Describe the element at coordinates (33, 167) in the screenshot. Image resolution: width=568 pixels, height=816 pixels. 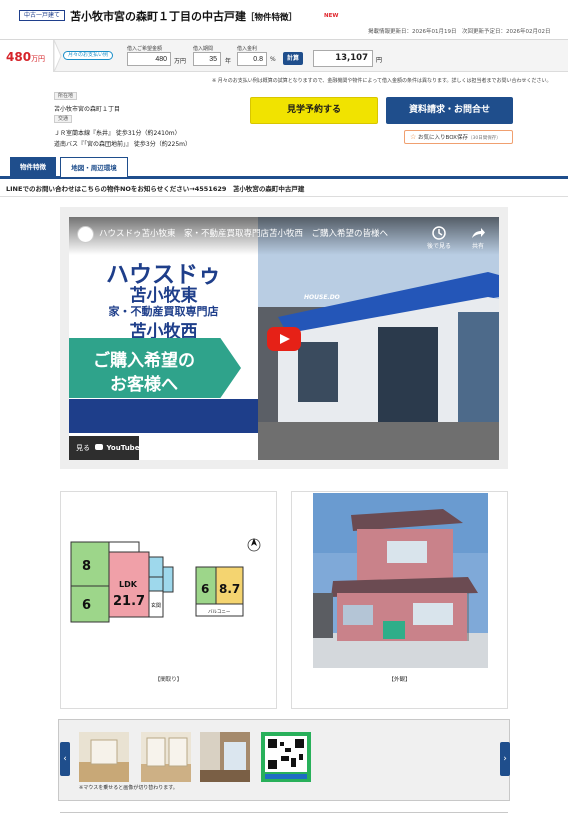
I see `tab-features: 物件特徴` at that location.